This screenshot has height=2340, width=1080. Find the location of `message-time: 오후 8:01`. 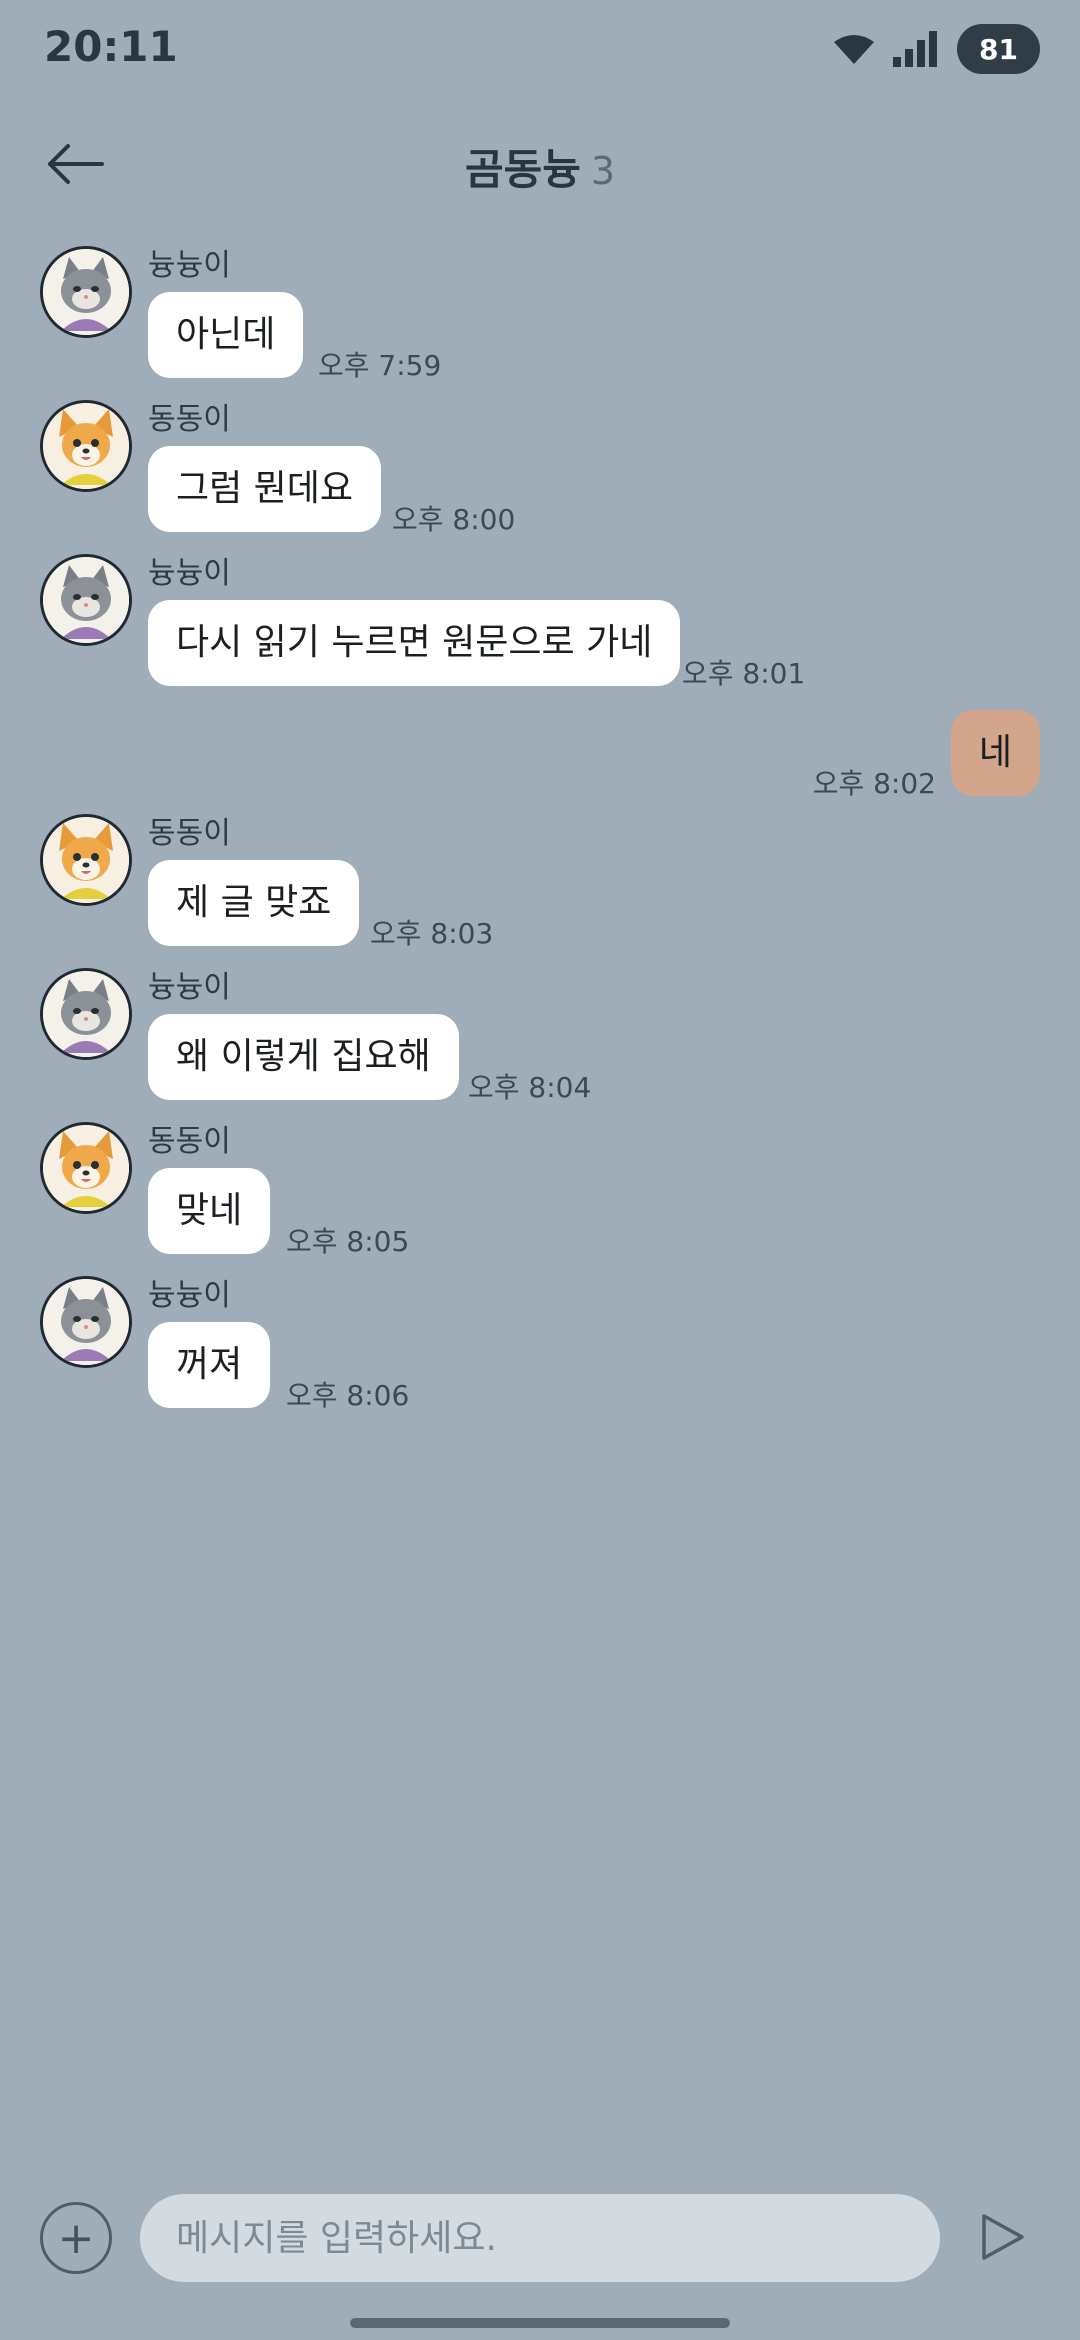

message-time: 오후 8:01 is located at coordinates (744, 673).